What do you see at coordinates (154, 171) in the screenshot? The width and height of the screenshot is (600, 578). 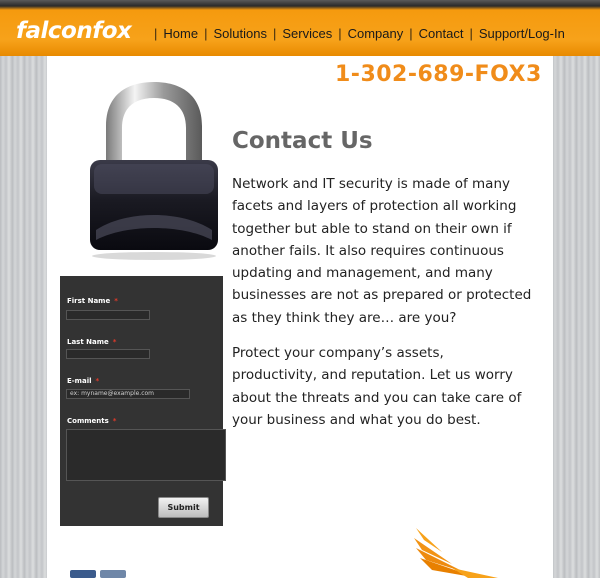 I see `padlock-icon` at bounding box center [154, 171].